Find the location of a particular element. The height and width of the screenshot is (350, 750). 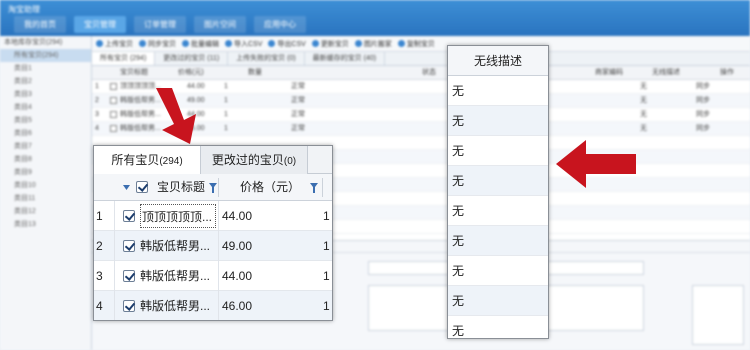

row-status: 正常 is located at coordinates (298, 128).